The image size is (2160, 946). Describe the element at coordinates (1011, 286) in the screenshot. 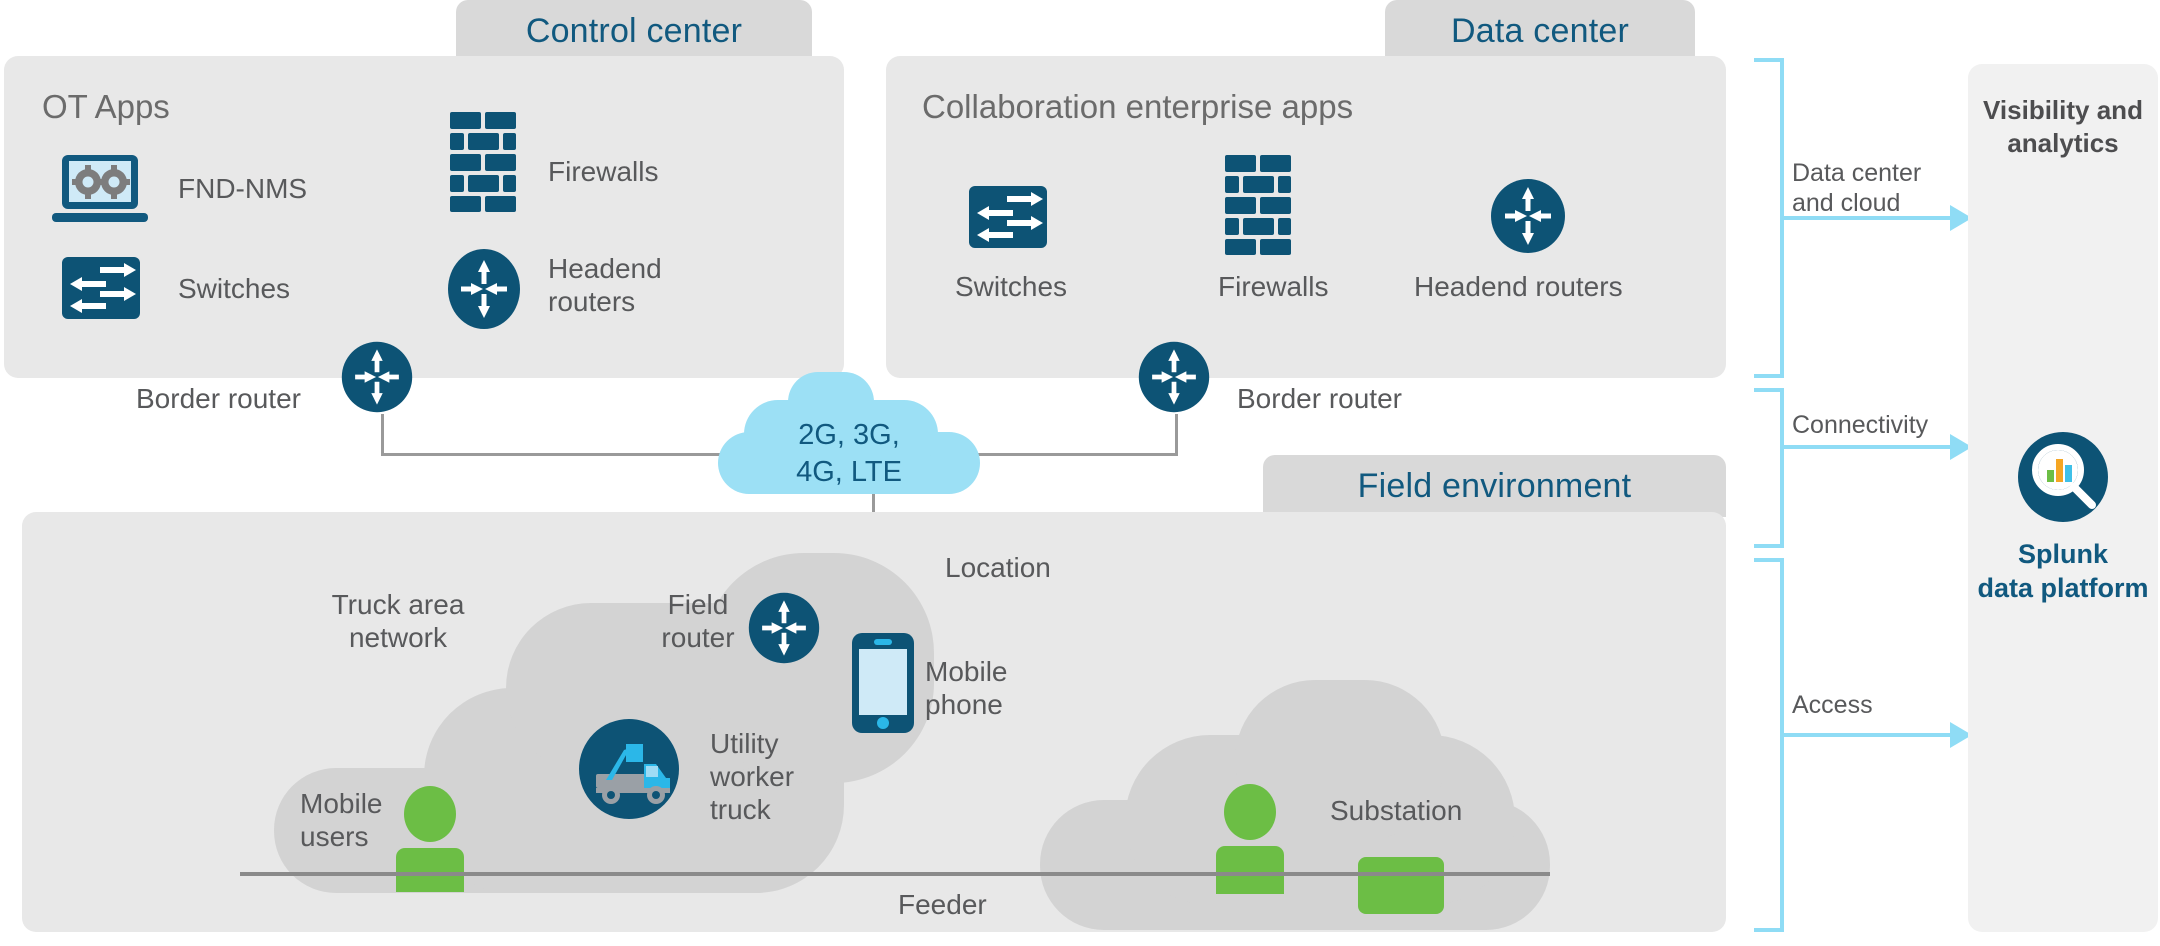

I see `label-switches-dc: Switches` at that location.